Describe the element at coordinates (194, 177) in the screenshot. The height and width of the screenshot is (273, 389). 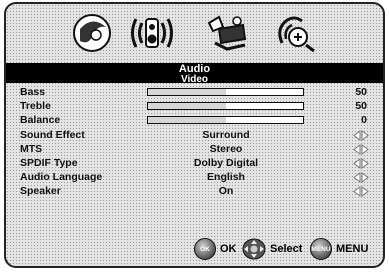
I see `setting-row-audio-language: Audio Language English` at that location.